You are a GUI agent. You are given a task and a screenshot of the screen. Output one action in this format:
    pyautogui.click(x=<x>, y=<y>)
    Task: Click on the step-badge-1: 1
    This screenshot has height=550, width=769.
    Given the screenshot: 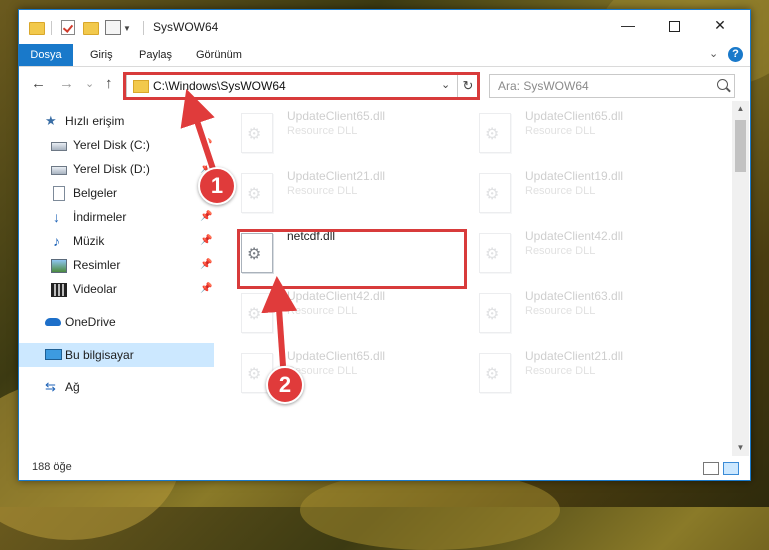 What is the action you would take?
    pyautogui.click(x=217, y=186)
    